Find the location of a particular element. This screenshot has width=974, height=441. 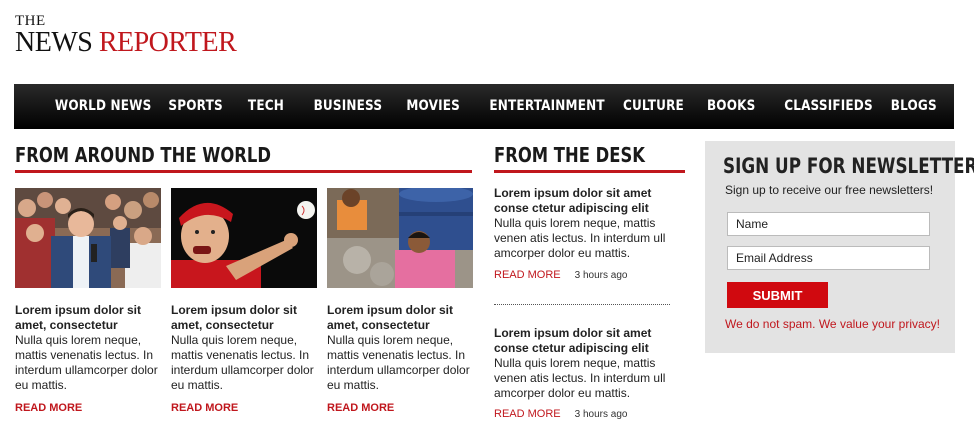

logo-reporter: REPORTER is located at coordinates (167, 42).